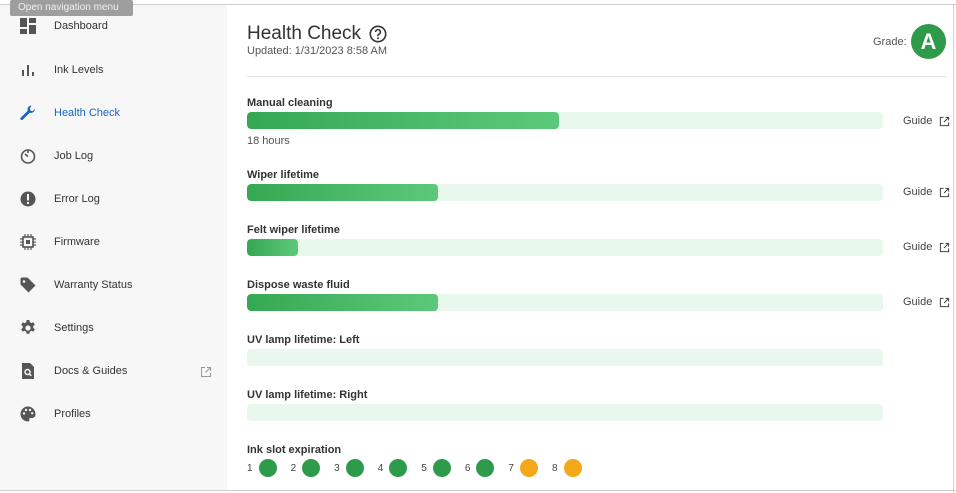  What do you see at coordinates (380, 468) in the screenshot?
I see `ink-slot-number: 4` at bounding box center [380, 468].